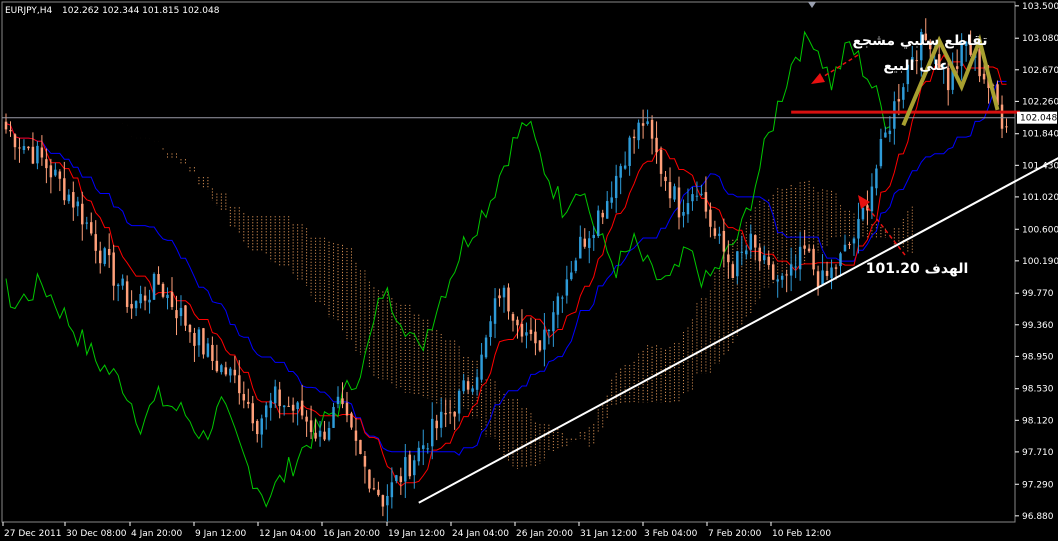 The image size is (1058, 541). I want to click on x-tick-label: 16 Jan 20:00, so click(351, 534).